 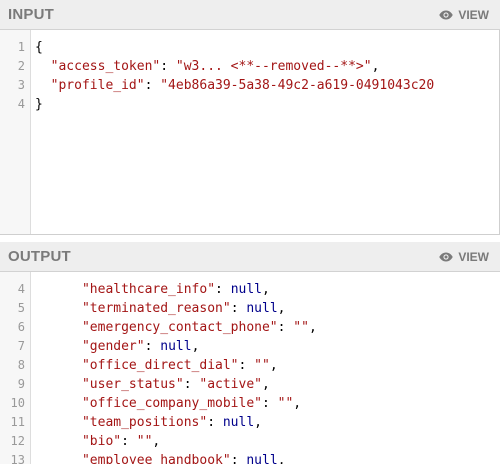 I want to click on json-key: "profile_id", so click(x=97, y=85).